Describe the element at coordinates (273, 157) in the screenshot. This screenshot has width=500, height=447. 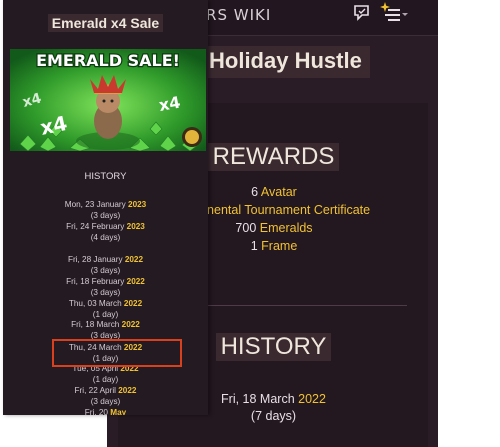
I see `rewards-heading: REWARDS` at that location.